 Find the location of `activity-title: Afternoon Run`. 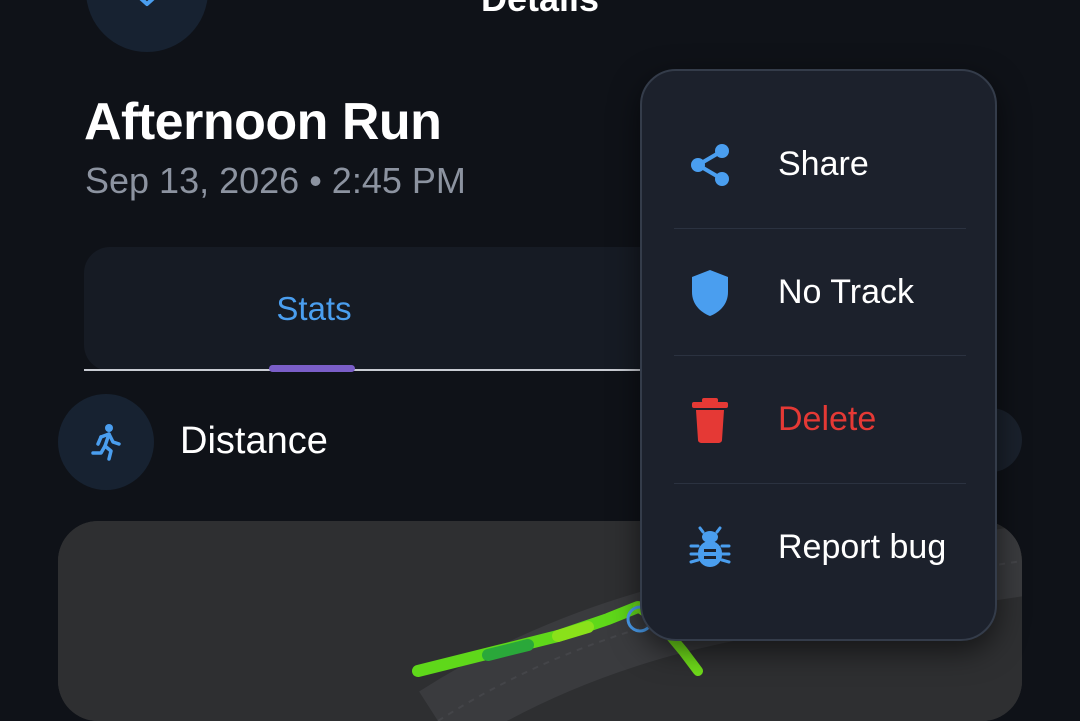

activity-title: Afternoon Run is located at coordinates (263, 122).